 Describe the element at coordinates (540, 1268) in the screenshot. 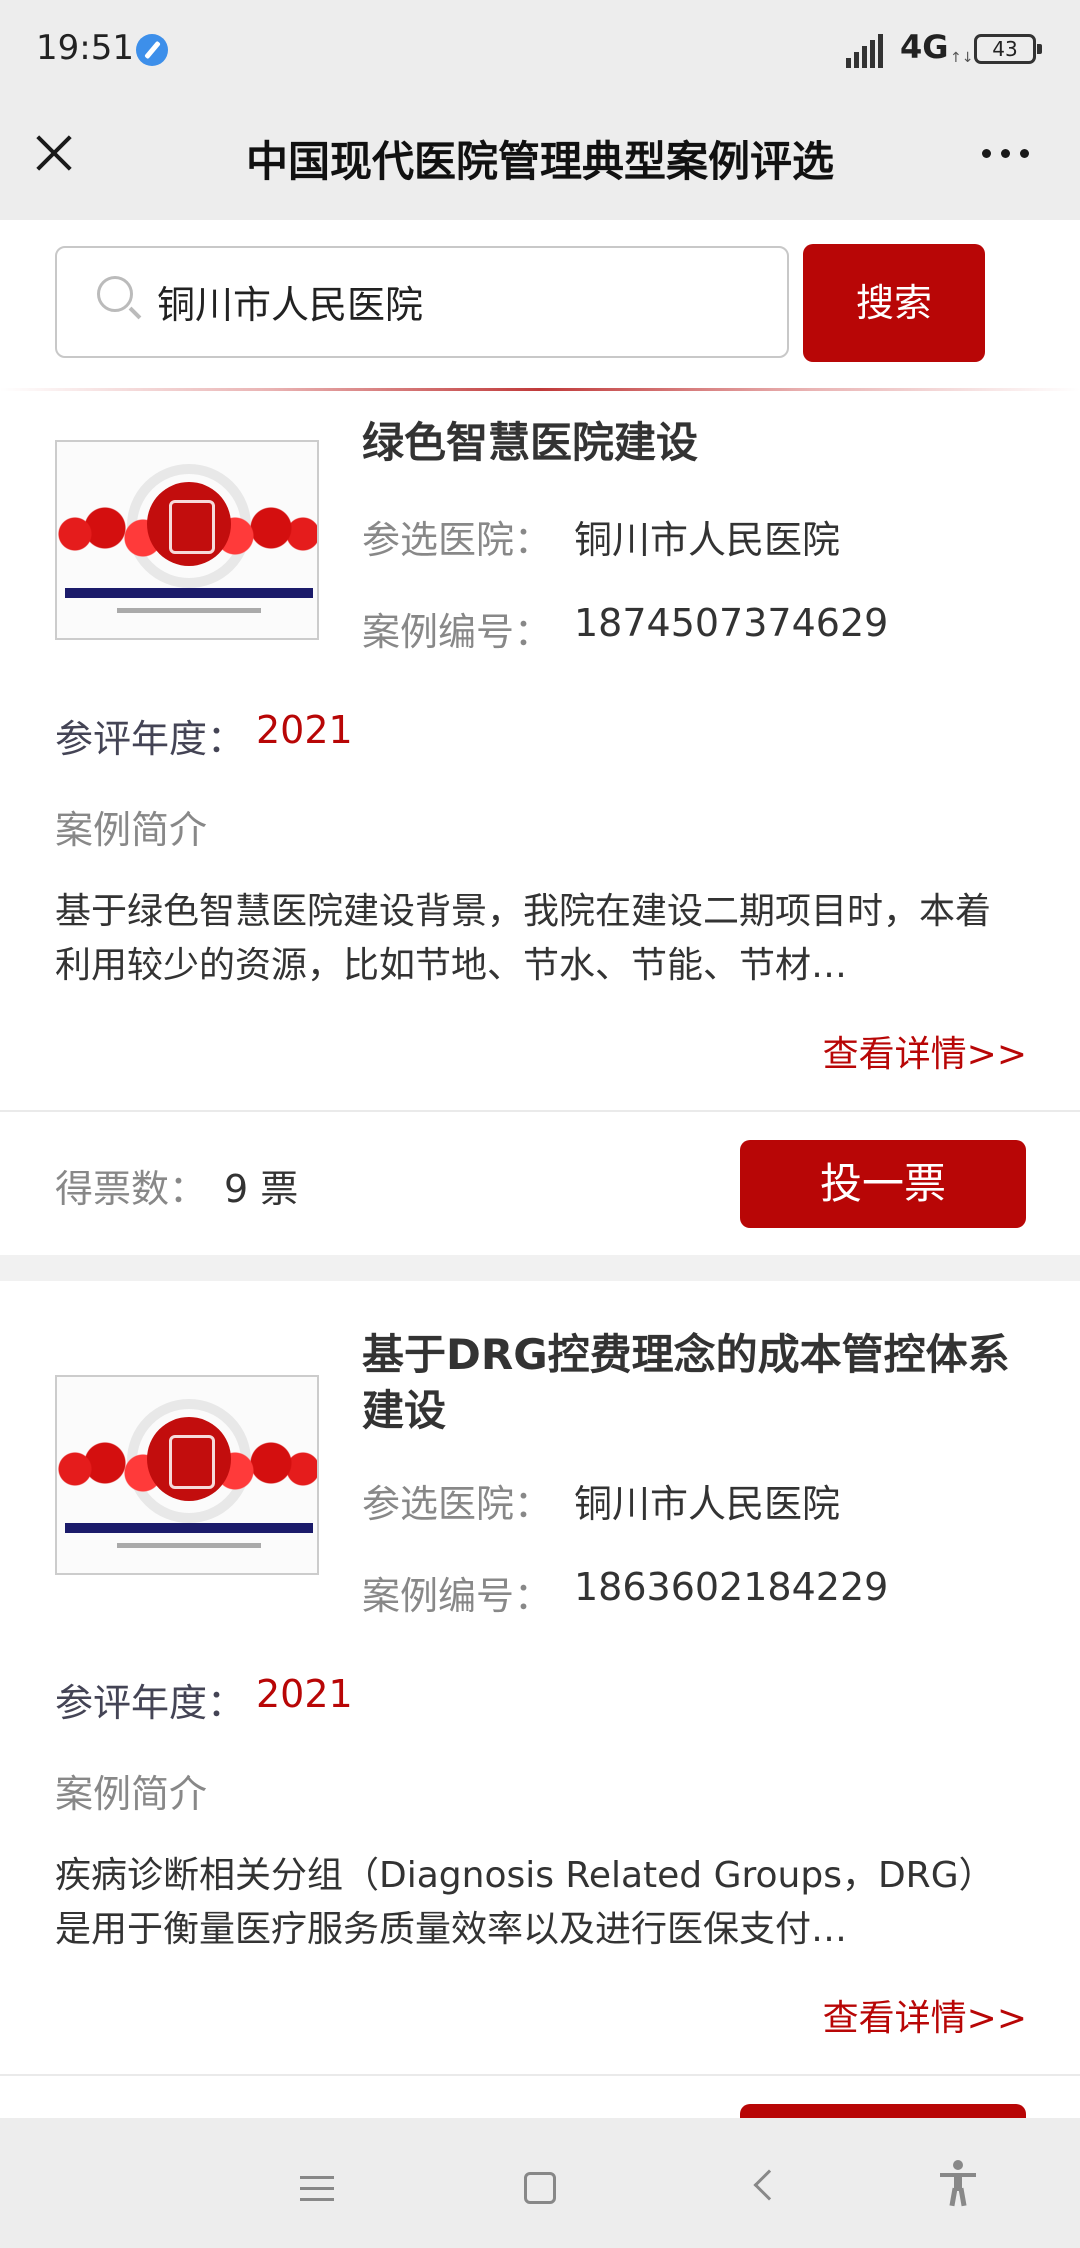

I see `card-separator` at that location.